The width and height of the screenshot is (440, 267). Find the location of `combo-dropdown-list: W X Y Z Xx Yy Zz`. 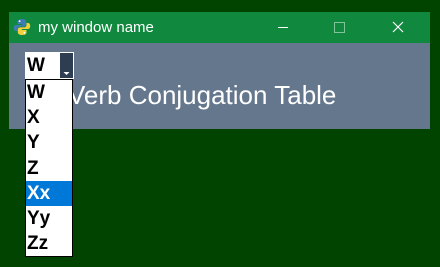

combo-dropdown-list: W X Y Z Xx Yy Zz is located at coordinates (49, 168).